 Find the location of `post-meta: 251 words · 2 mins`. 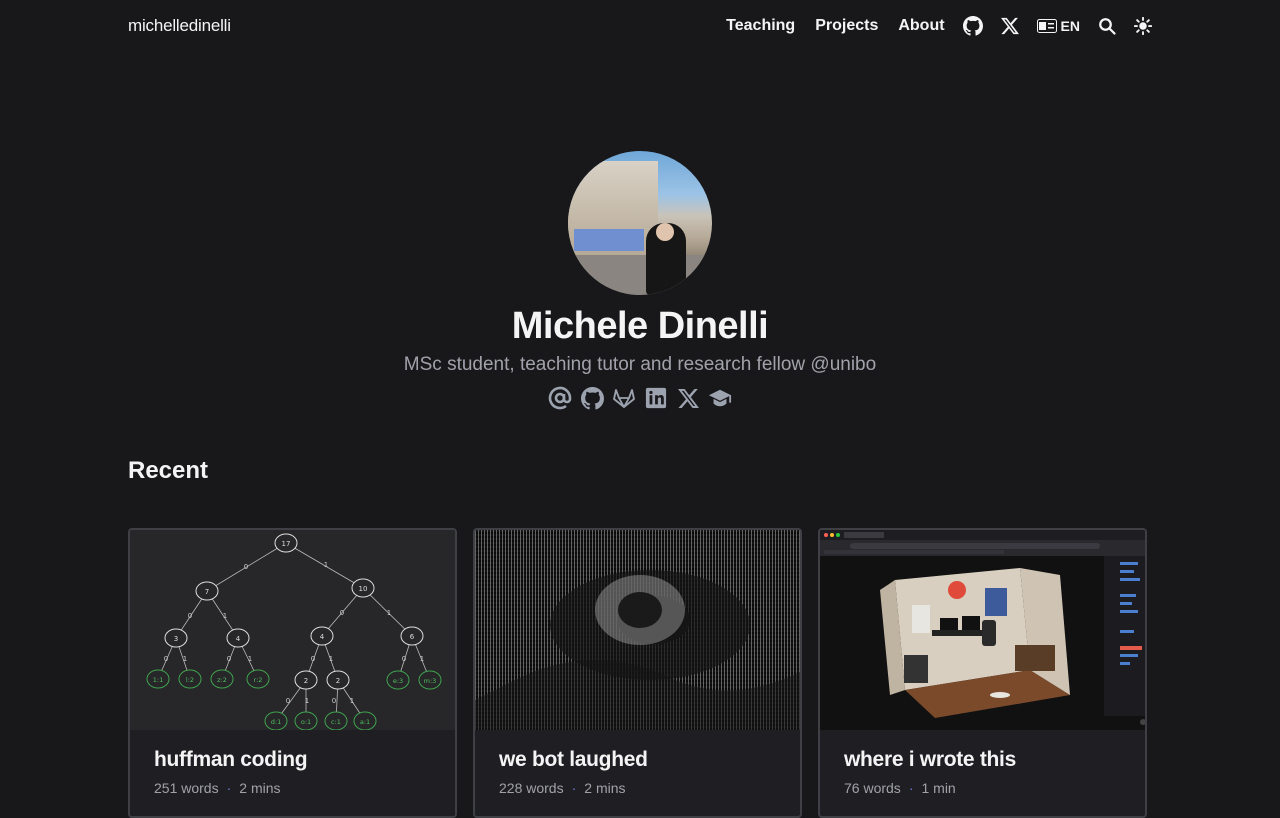

post-meta: 251 words · 2 mins is located at coordinates (292, 788).